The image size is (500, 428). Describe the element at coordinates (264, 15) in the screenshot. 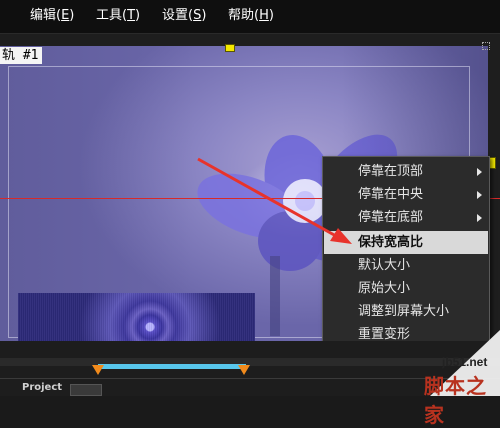

I see `menu-help-key: H` at that location.